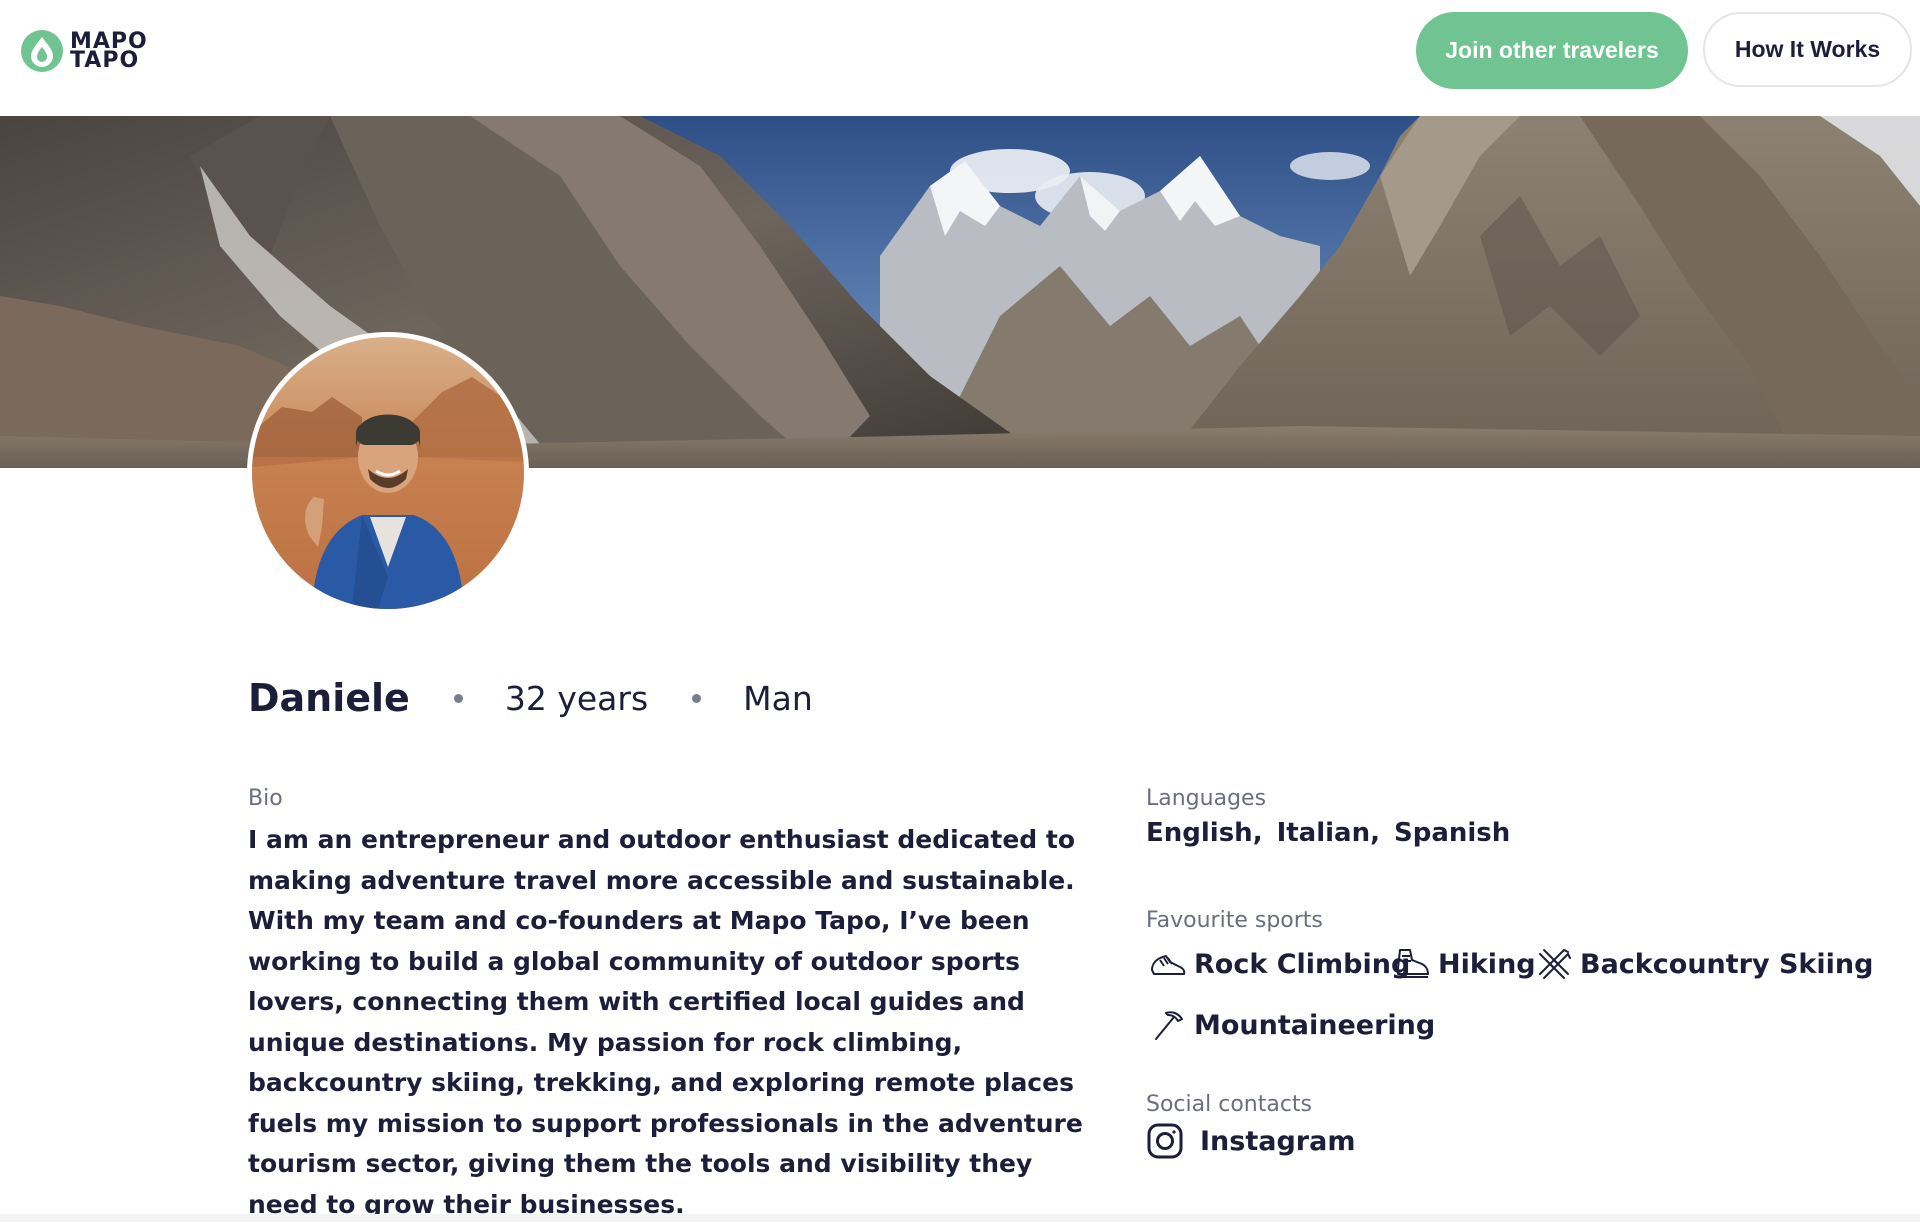  What do you see at coordinates (1169, 1025) in the screenshot?
I see `ice-axe-icon` at bounding box center [1169, 1025].